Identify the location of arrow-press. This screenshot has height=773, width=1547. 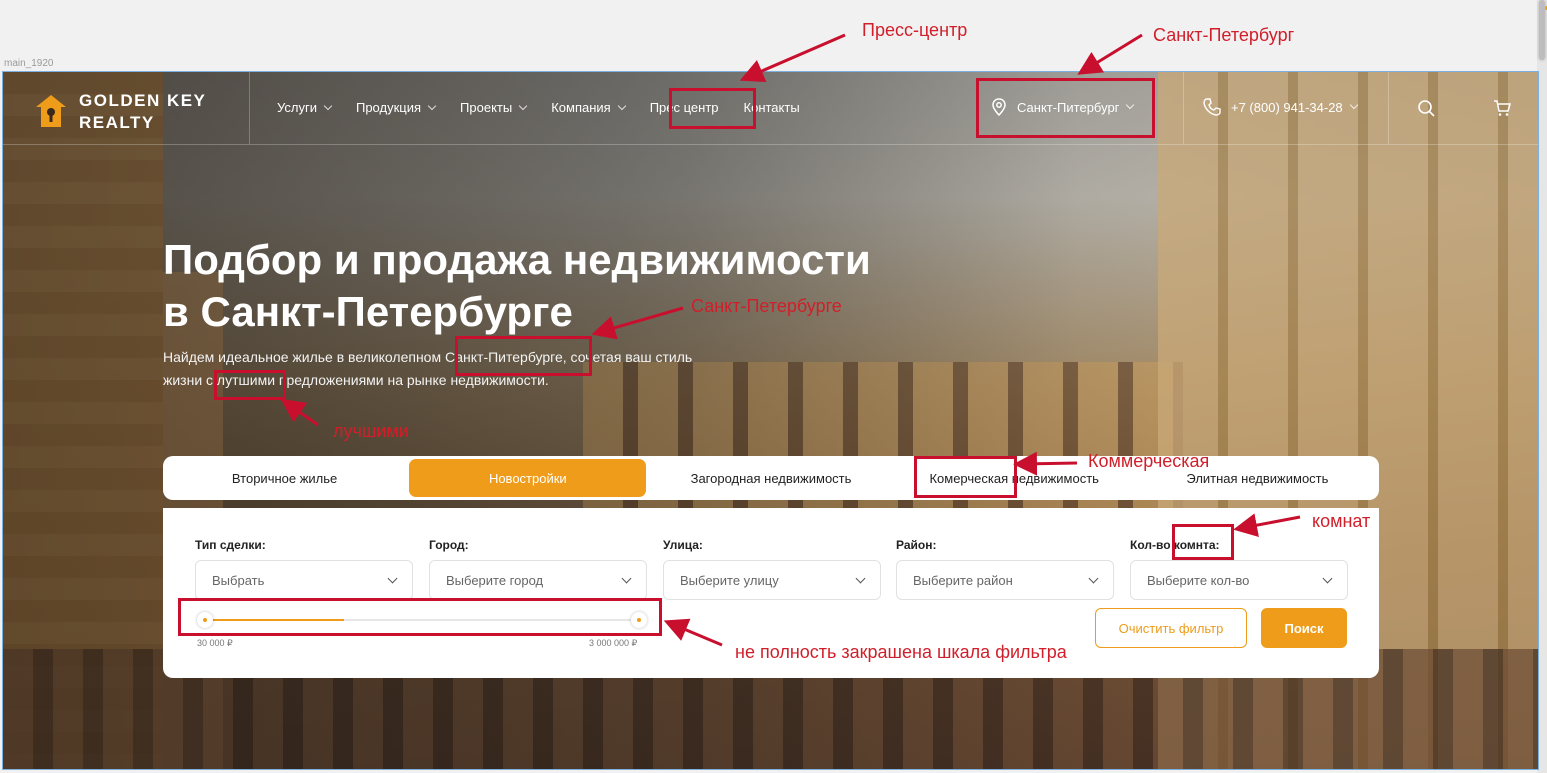
(792, 58).